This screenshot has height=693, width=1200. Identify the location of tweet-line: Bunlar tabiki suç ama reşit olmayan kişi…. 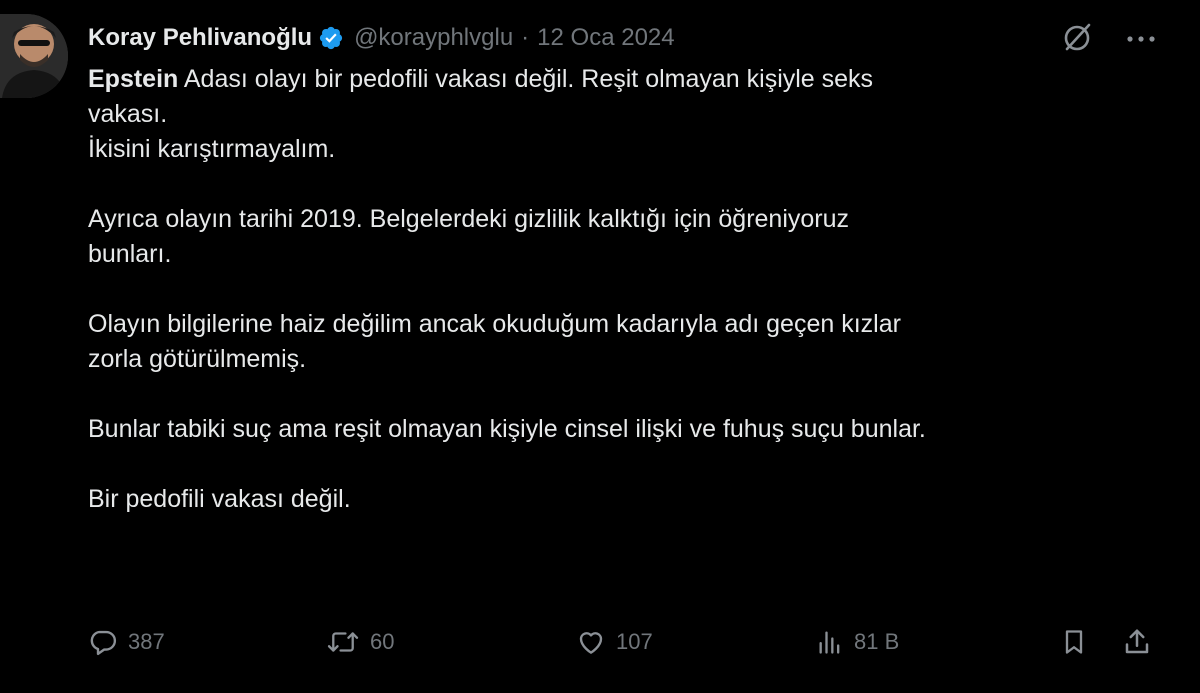
(507, 429).